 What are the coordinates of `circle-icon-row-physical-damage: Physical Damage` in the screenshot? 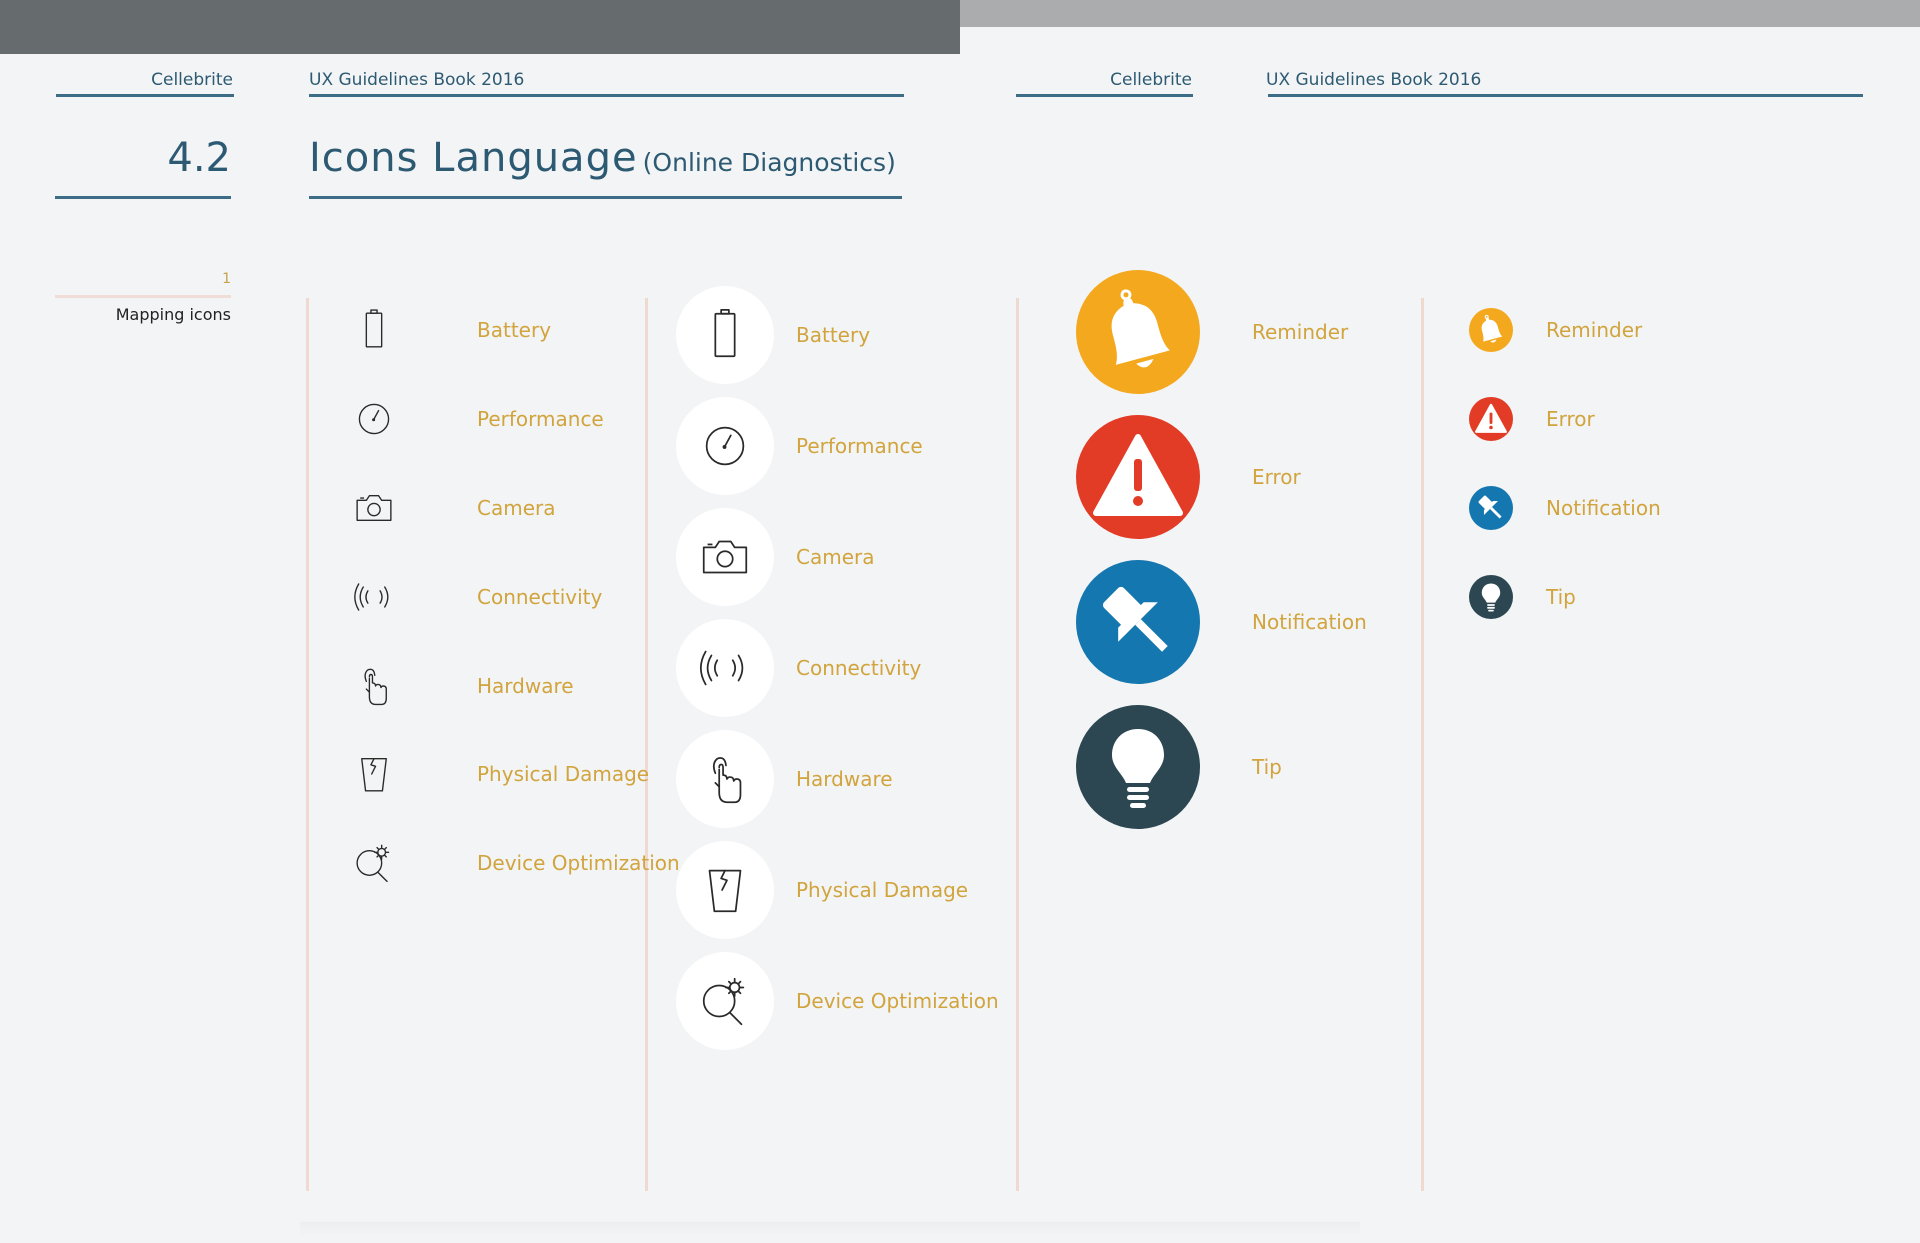 It's located at (822, 890).